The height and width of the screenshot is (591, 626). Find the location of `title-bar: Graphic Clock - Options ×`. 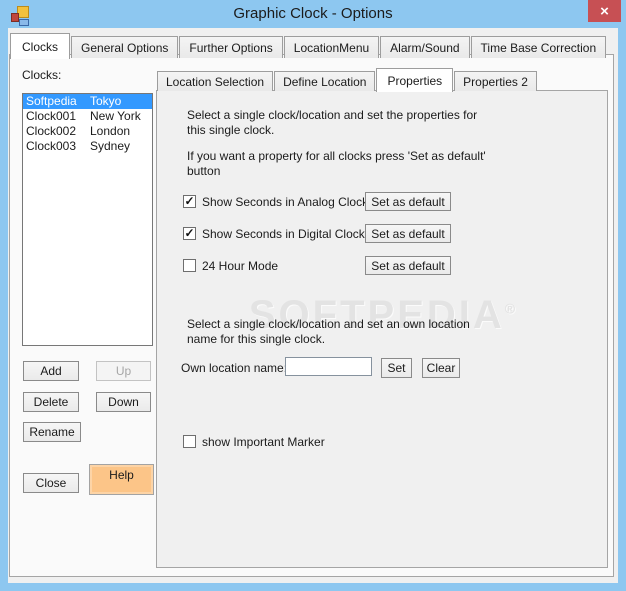

title-bar: Graphic Clock - Options × is located at coordinates (313, 14).